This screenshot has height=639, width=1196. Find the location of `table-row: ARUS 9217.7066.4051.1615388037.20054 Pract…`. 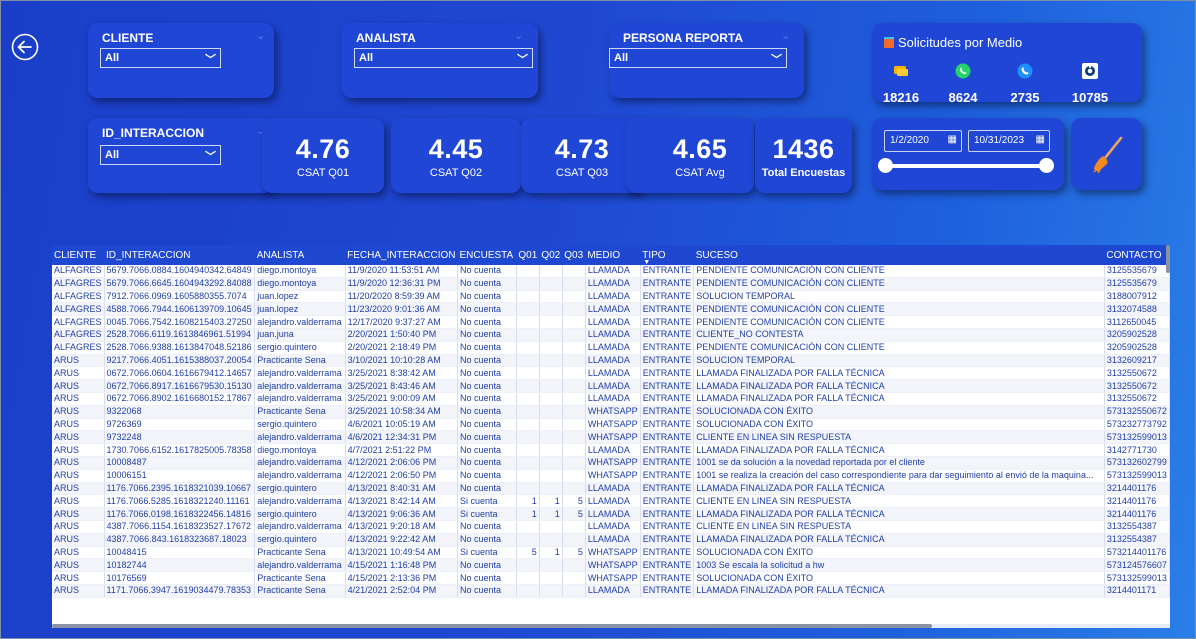

table-row: ARUS 9217.7066.4051.1615388037.20054 Pract… is located at coordinates (611, 361).